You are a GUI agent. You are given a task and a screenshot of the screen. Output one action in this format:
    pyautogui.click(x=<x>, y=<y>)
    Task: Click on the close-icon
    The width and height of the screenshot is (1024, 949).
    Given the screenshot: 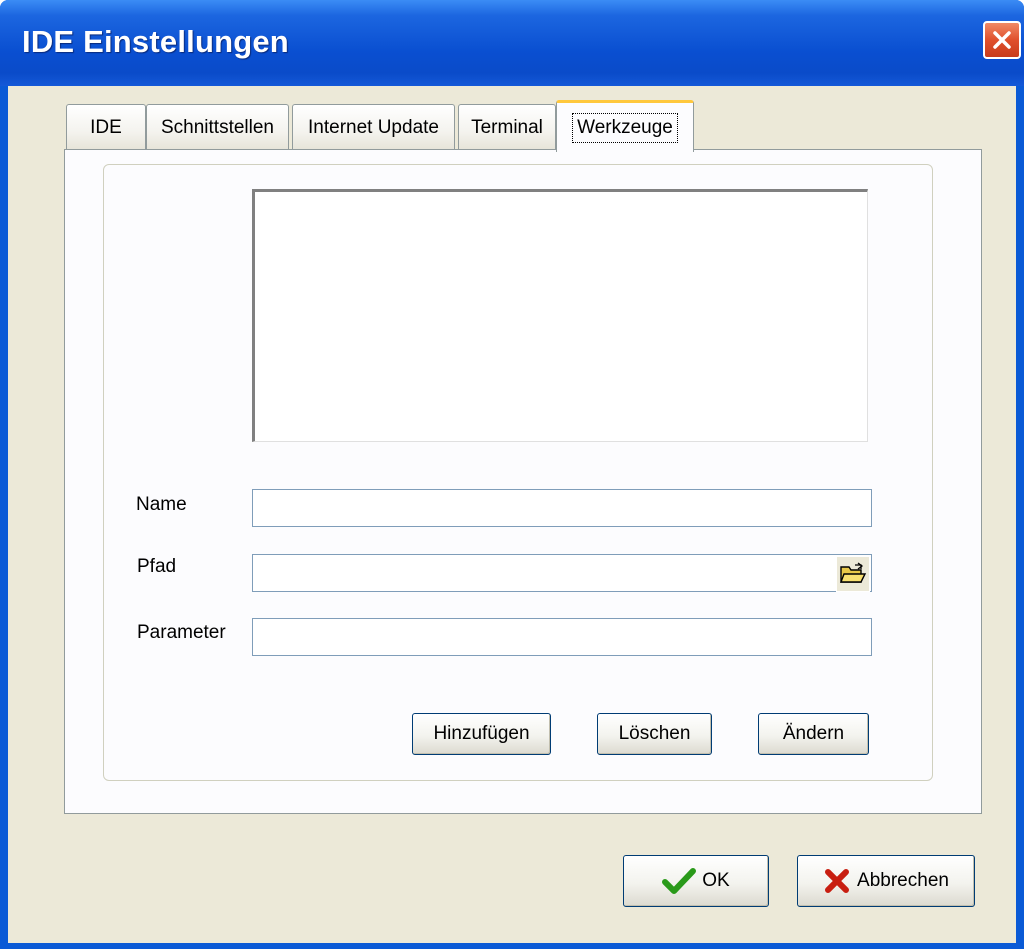 What is the action you would take?
    pyautogui.click(x=1002, y=40)
    